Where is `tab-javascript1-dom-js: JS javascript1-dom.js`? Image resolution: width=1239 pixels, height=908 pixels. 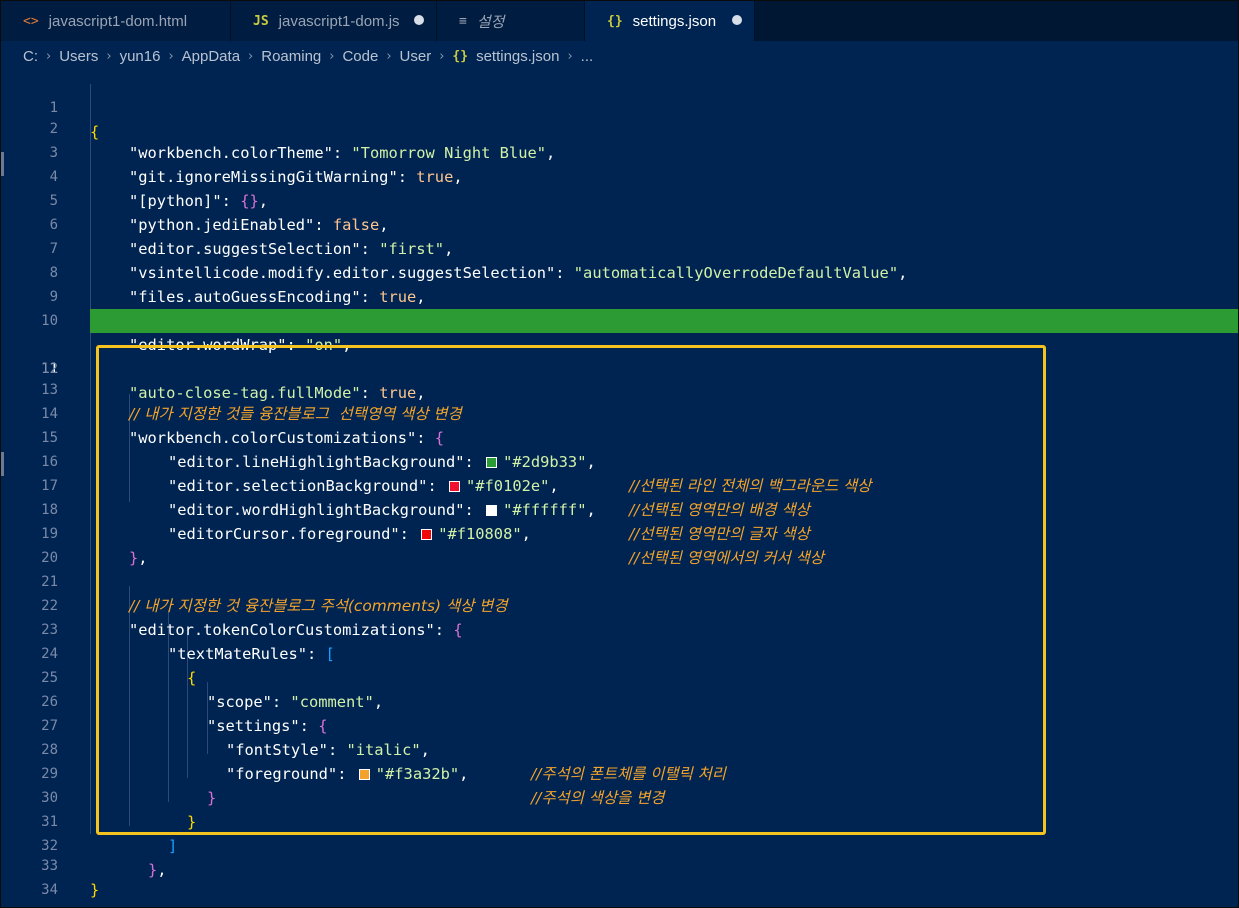
tab-javascript1-dom-js: JS javascript1-dom.js is located at coordinates (334, 21).